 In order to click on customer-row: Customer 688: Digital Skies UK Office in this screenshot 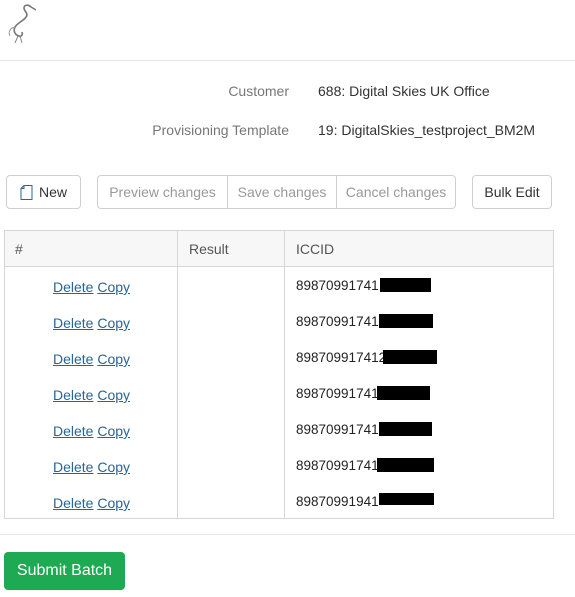, I will do `click(287, 93)`.